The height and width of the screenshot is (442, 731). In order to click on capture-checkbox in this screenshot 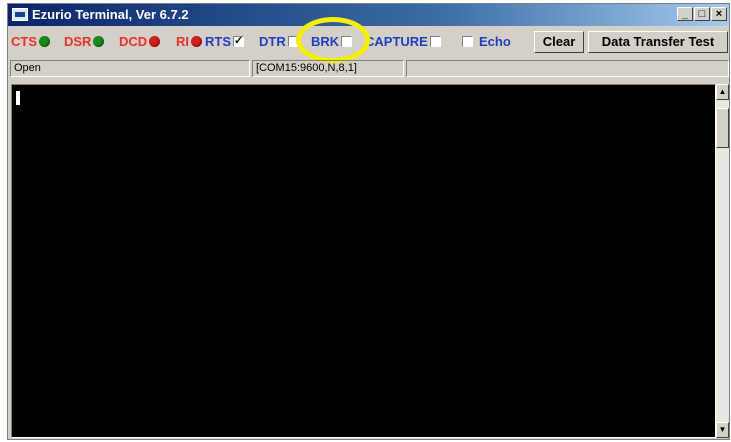, I will do `click(435, 41)`.